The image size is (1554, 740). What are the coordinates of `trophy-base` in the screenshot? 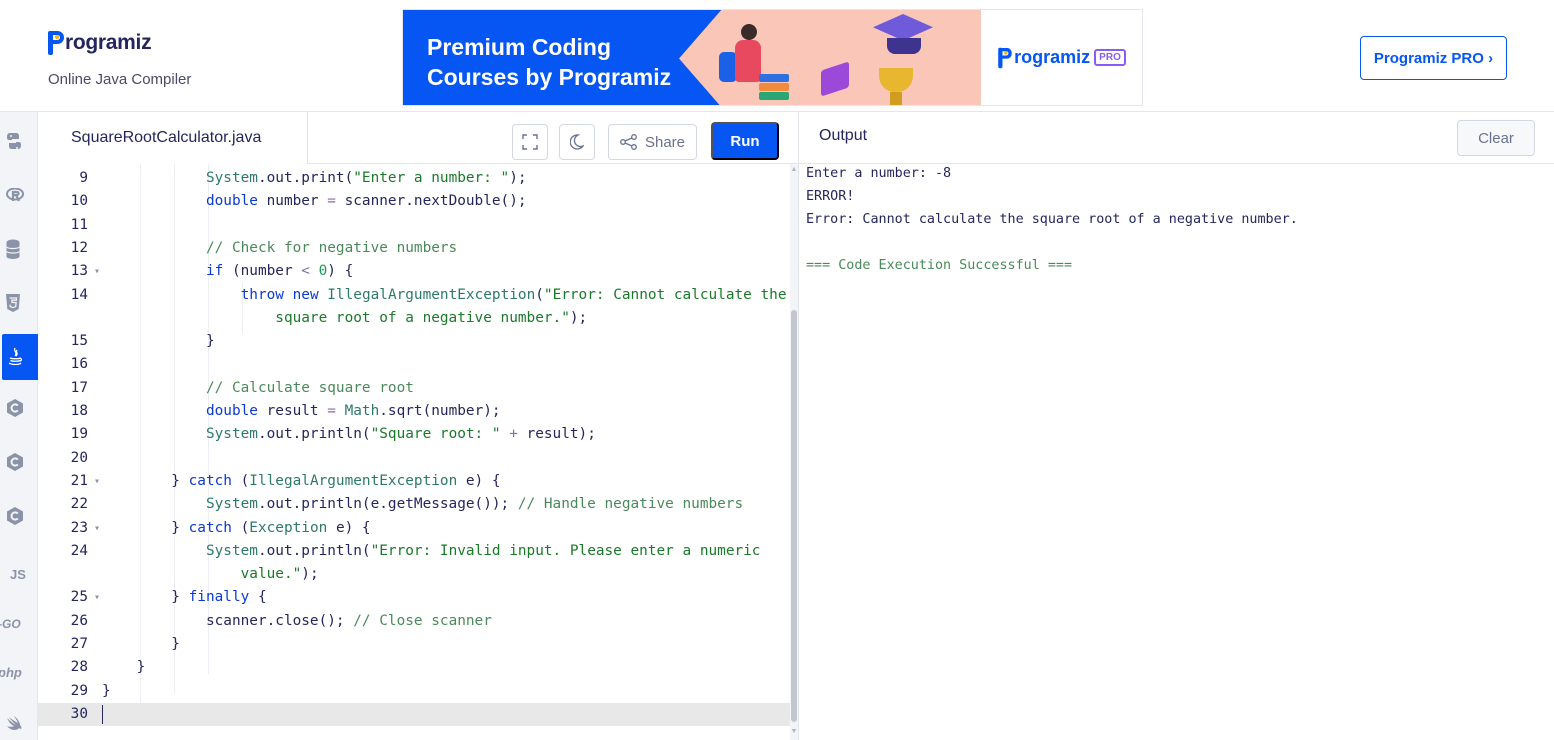 It's located at (896, 98).